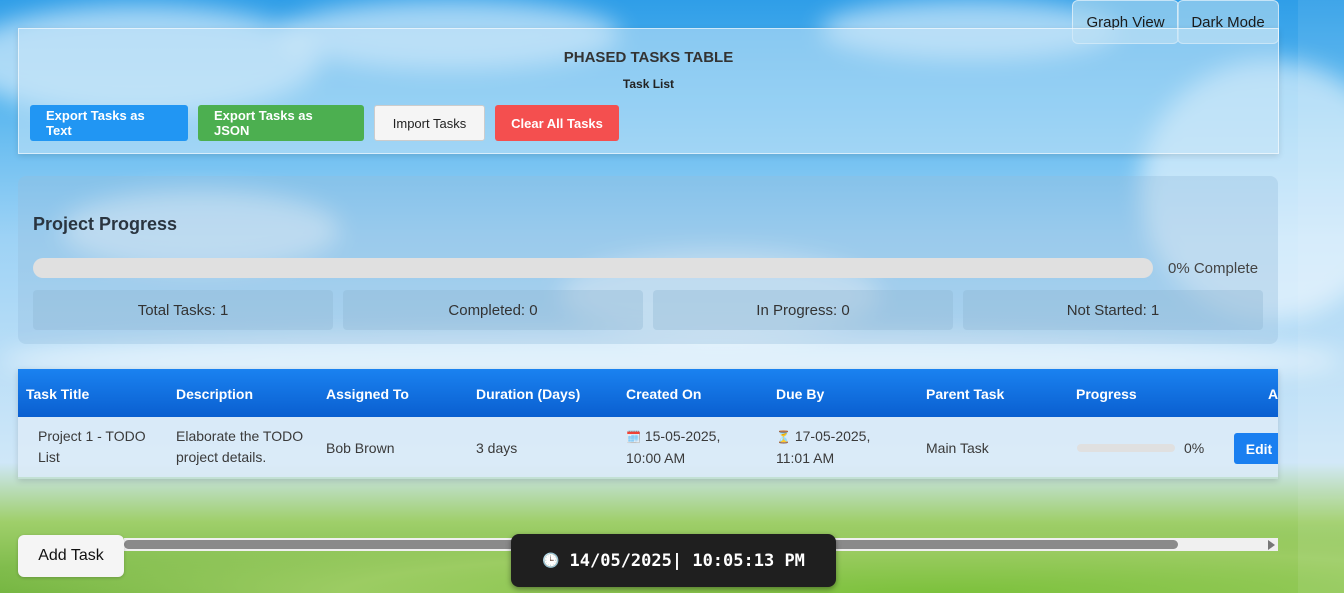  What do you see at coordinates (805, 458) in the screenshot?
I see `due-time: 11:01 AM` at bounding box center [805, 458].